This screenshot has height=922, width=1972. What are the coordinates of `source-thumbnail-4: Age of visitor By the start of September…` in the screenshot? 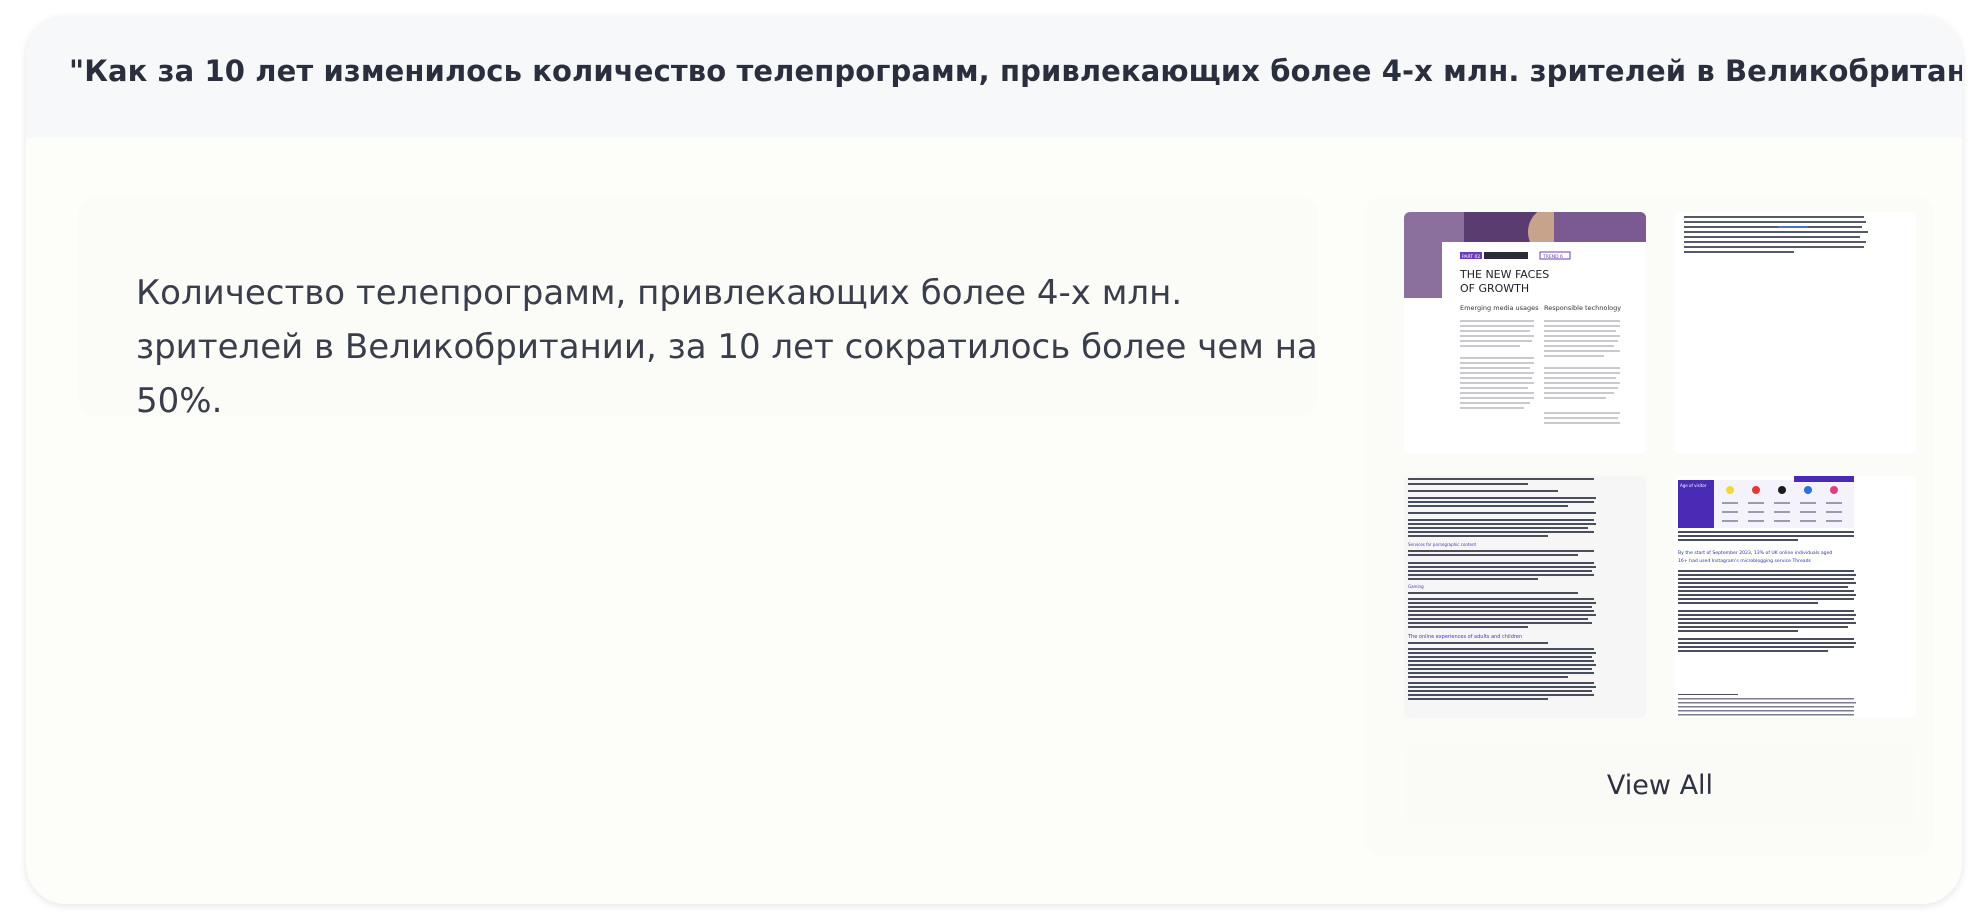 It's located at (1795, 597).